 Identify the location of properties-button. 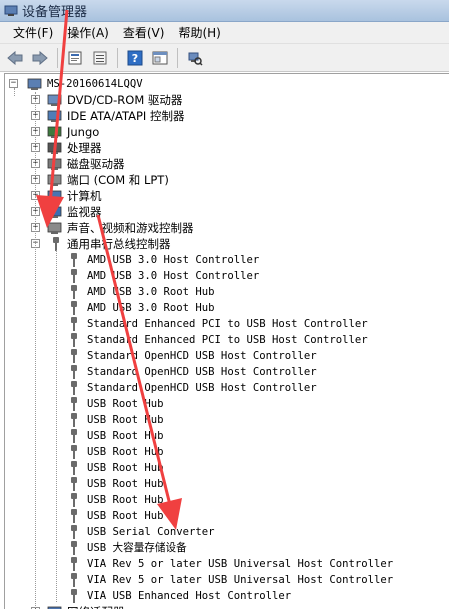
(75, 58).